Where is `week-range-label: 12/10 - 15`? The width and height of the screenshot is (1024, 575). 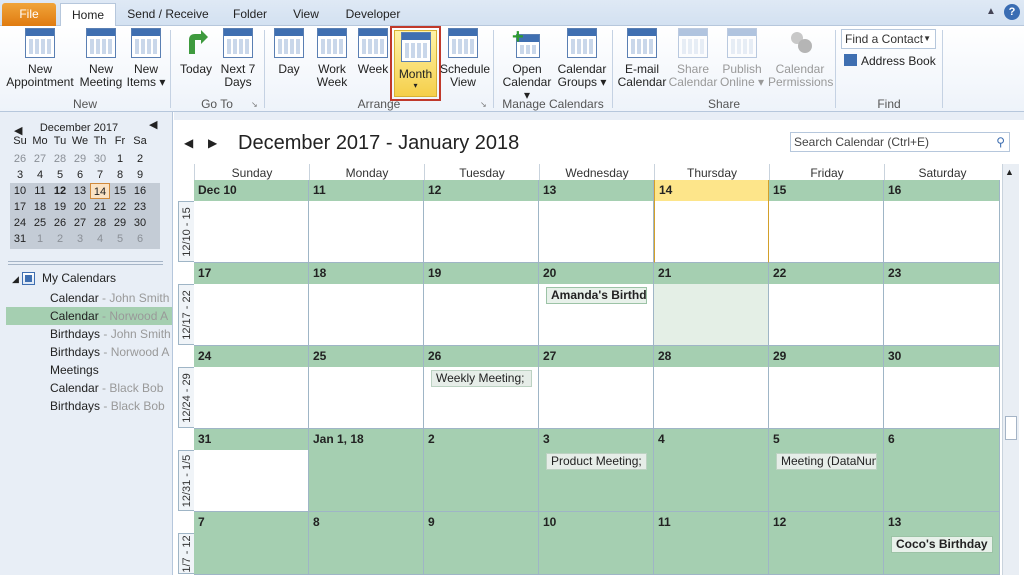
week-range-label: 12/10 - 15 is located at coordinates (186, 231).